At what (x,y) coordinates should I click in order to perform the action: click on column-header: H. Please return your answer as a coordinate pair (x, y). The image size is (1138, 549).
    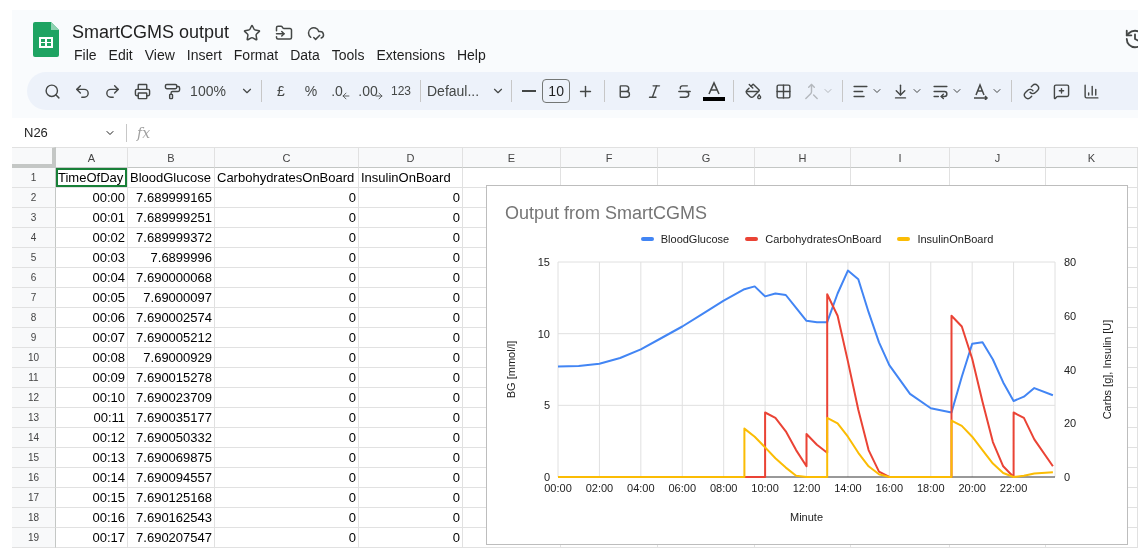
    Looking at the image, I should click on (803, 157).